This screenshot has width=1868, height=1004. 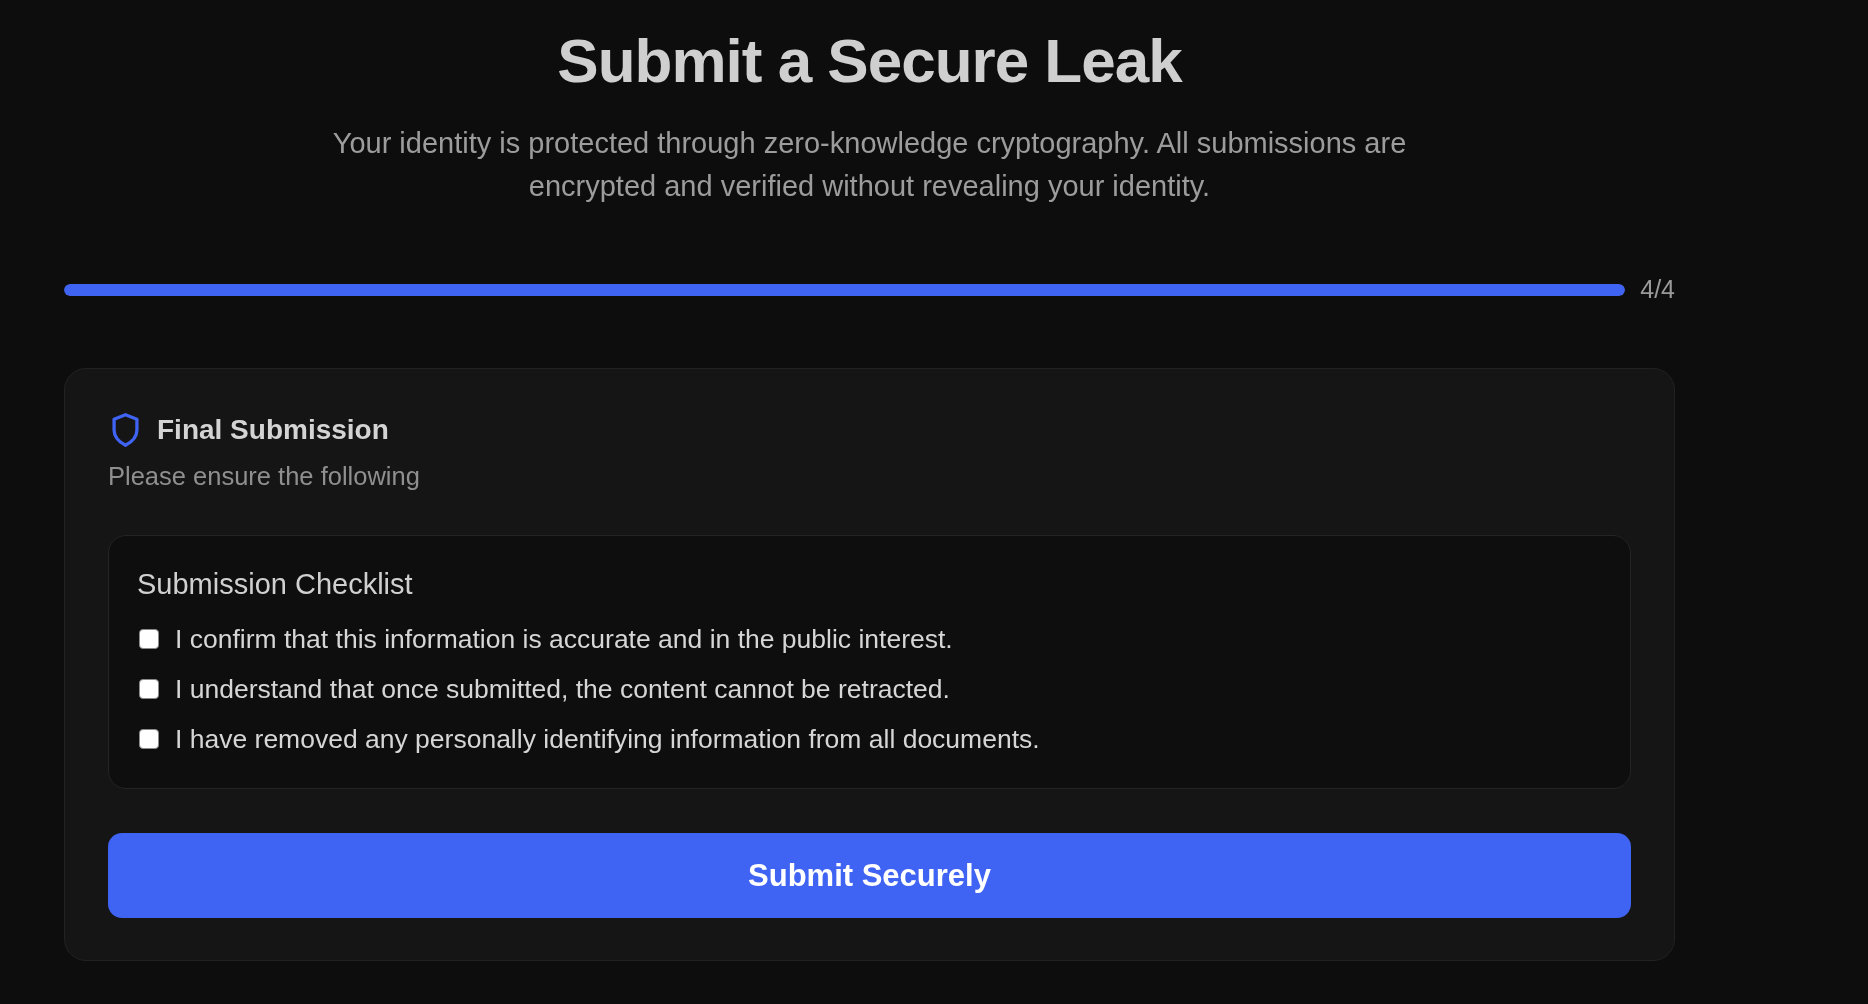 I want to click on checkbox-label: I understand that once submitted, the content cannot be retracted., so click(x=562, y=689).